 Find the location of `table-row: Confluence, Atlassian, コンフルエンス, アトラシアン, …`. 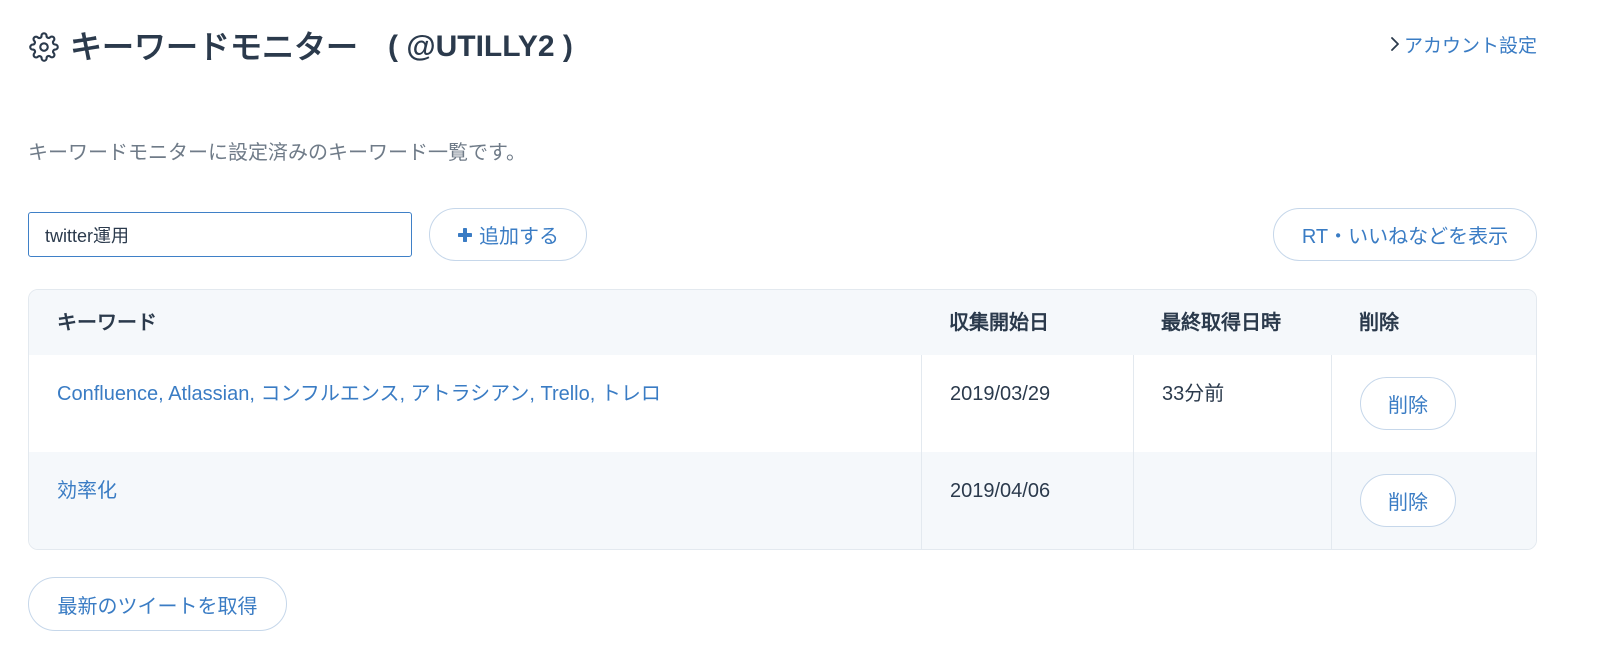

table-row: Confluence, Atlassian, コンフルエンス, アトラシアン, … is located at coordinates (782, 403).